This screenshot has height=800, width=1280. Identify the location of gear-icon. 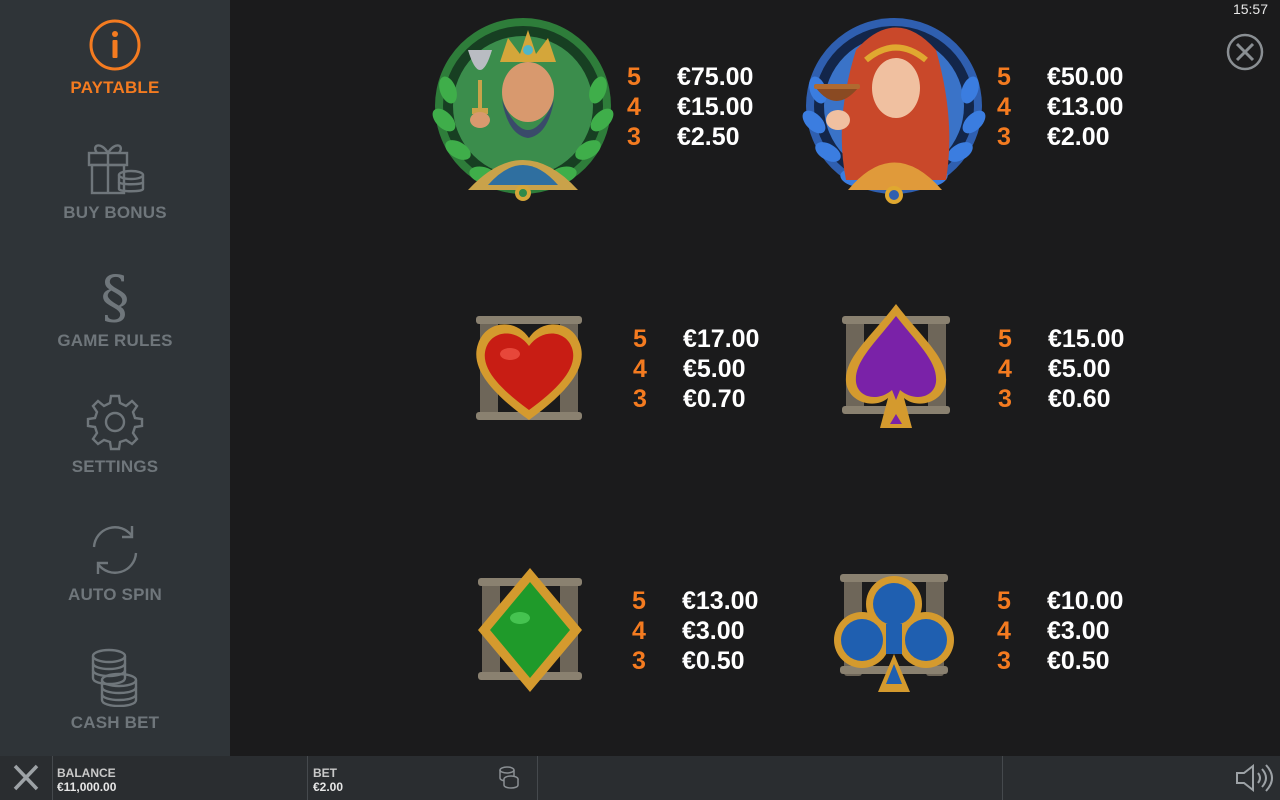
(115, 422).